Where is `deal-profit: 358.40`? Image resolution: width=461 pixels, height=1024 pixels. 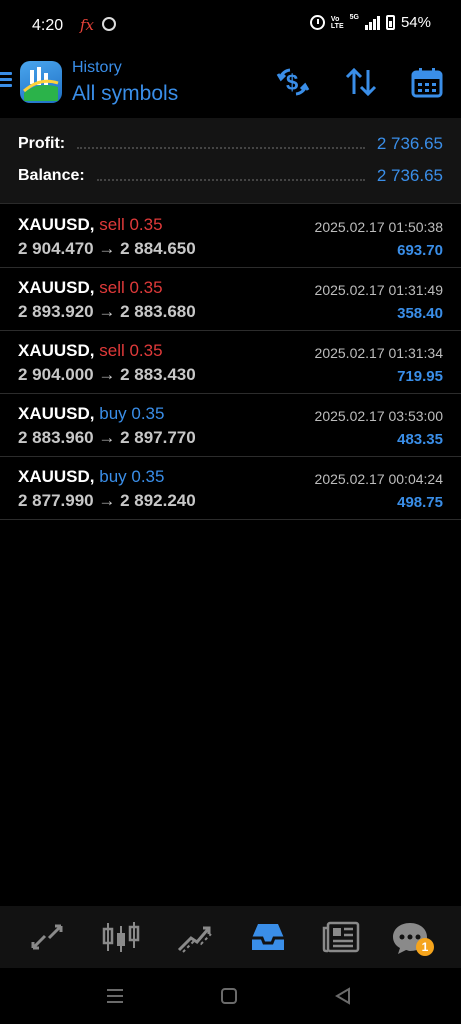 deal-profit: 358.40 is located at coordinates (420, 313).